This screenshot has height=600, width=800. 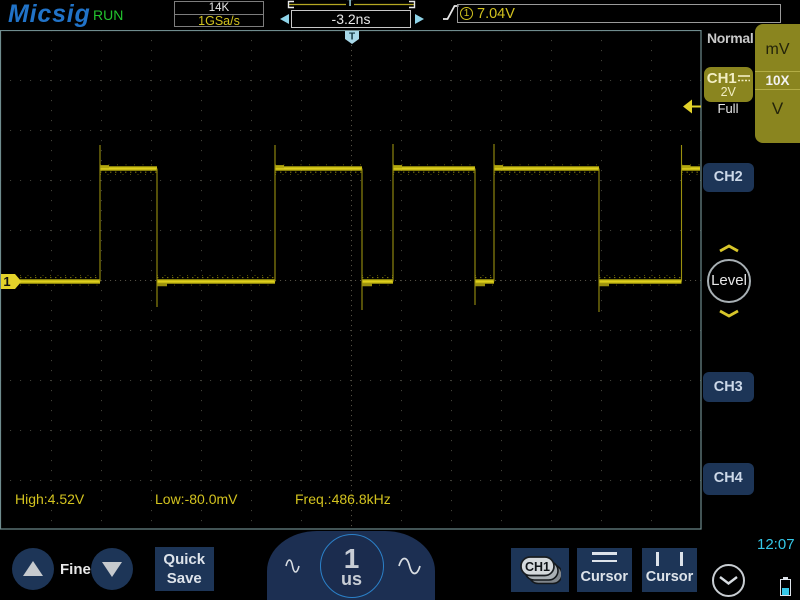 What do you see at coordinates (6, 281) in the screenshot?
I see `svg-text: 1` at bounding box center [6, 281].